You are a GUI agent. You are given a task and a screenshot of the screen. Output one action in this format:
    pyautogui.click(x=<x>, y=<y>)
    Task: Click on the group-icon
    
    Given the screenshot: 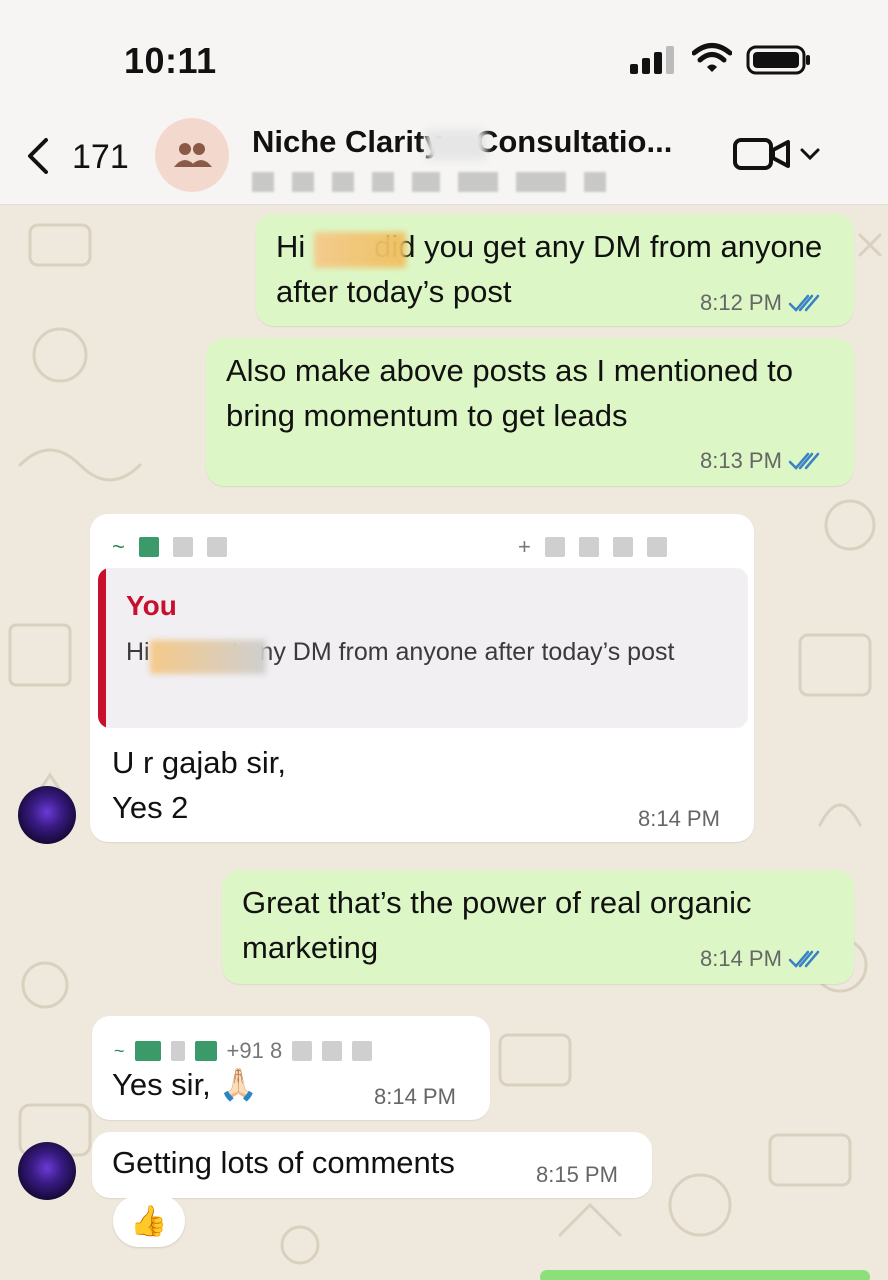 What is the action you would take?
    pyautogui.click(x=193, y=155)
    